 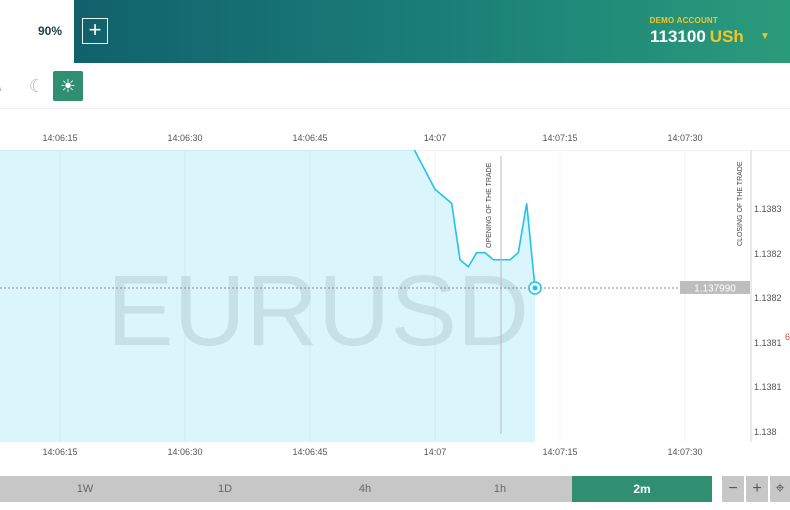 I want to click on period-option: 4h, so click(x=365, y=489).